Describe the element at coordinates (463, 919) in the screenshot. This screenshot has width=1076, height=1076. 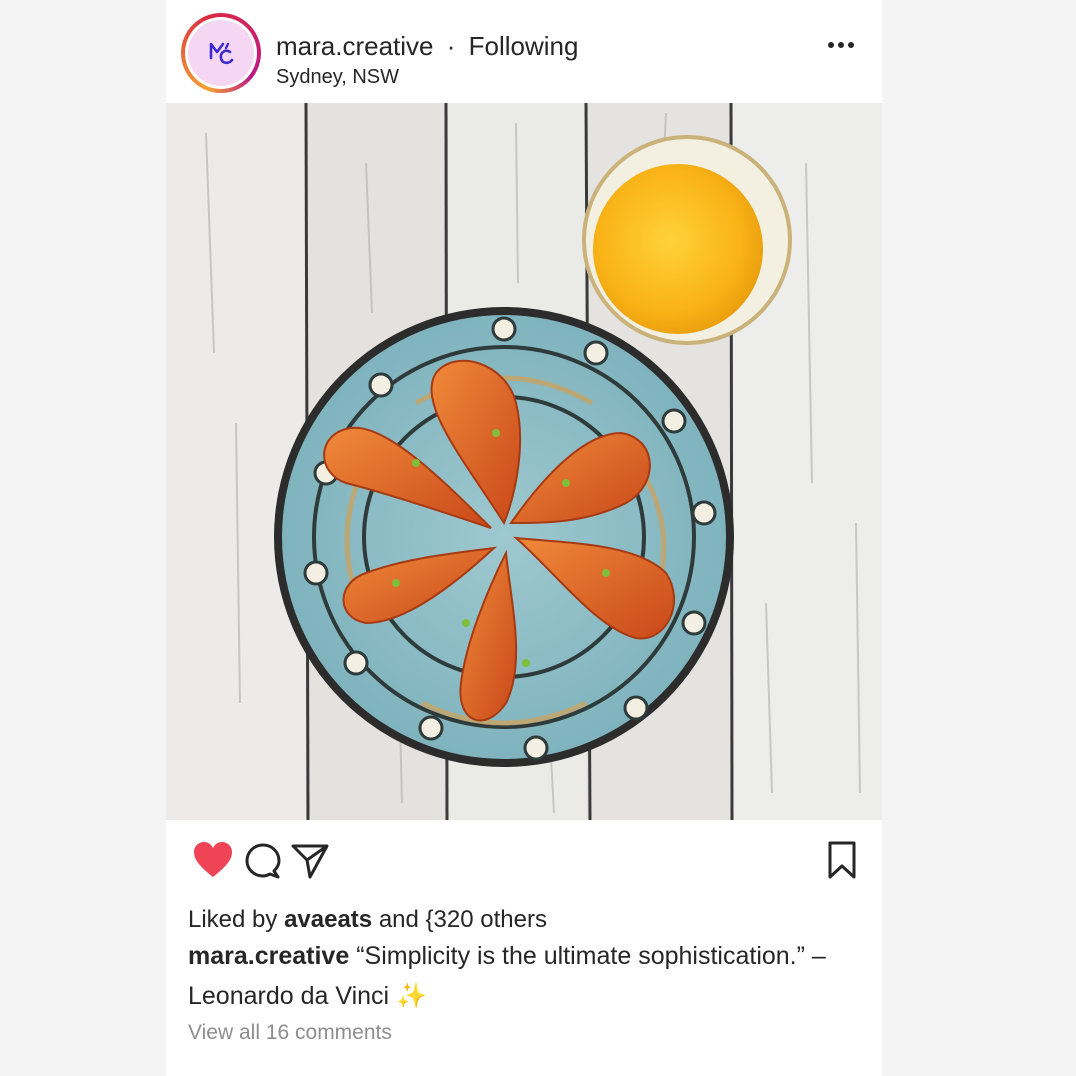
I see `liked-by-others-link: and {320 others` at that location.